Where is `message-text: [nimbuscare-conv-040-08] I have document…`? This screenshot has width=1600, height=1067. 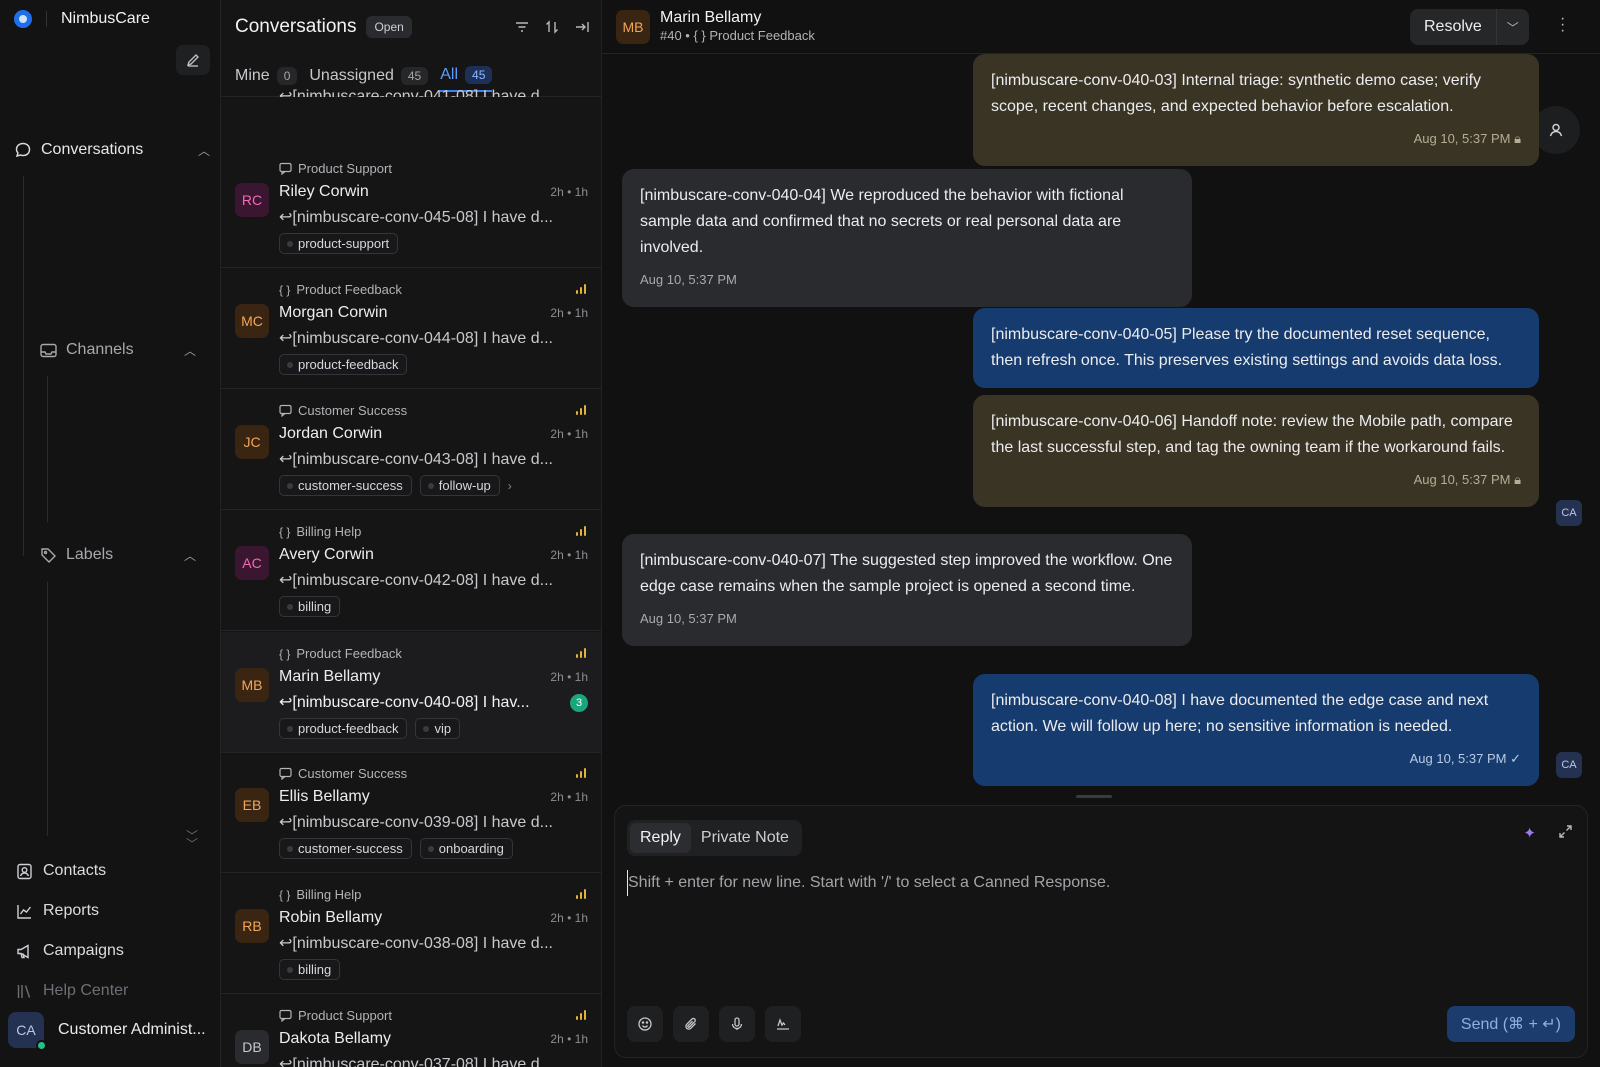 message-text: [nimbuscare-conv-040-08] I have document… is located at coordinates (1240, 713).